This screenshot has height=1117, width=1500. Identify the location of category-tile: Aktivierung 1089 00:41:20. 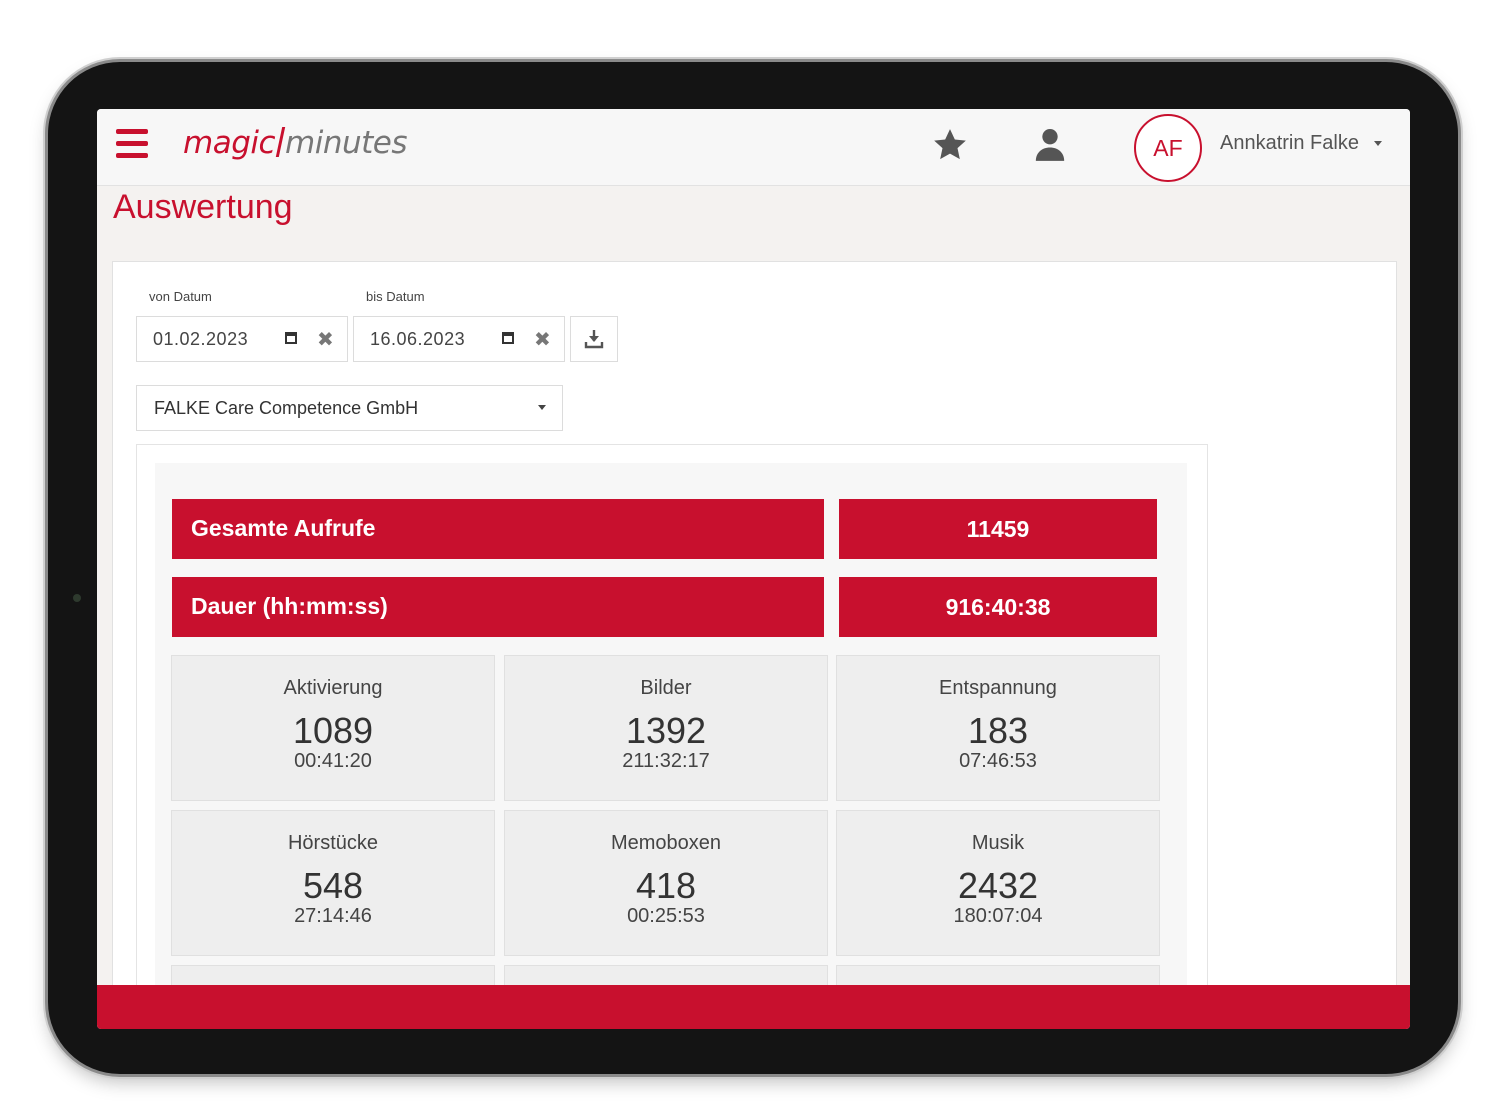
(333, 728).